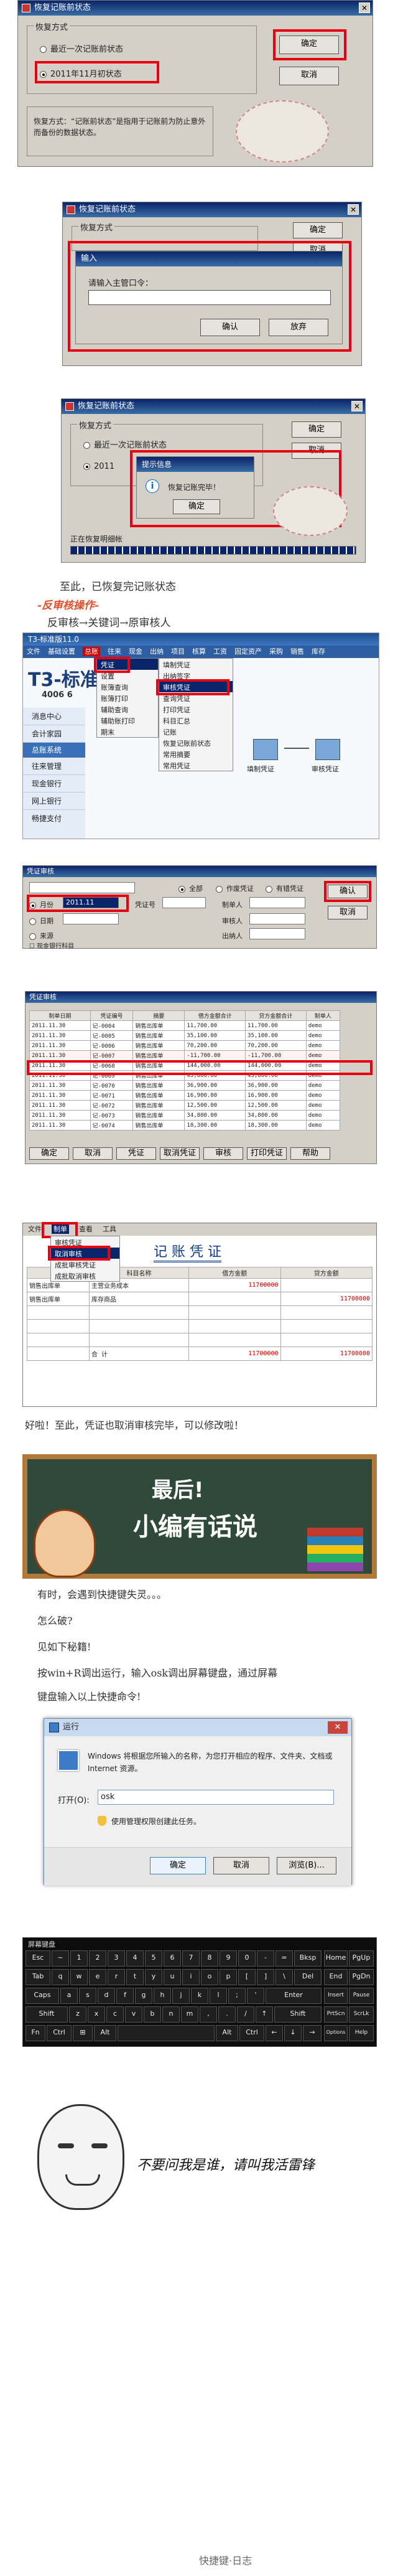 The image size is (398, 2576). Describe the element at coordinates (91, 651) in the screenshot. I see `menu-ledger: 总账` at that location.